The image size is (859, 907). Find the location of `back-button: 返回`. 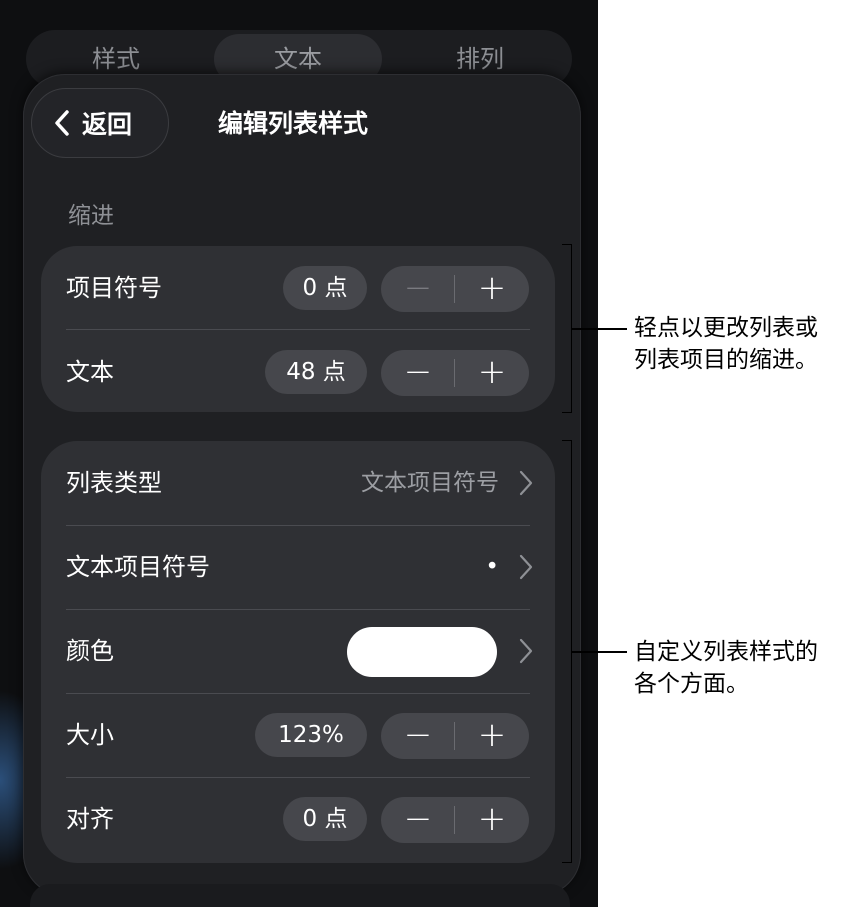

back-button: 返回 is located at coordinates (100, 123).